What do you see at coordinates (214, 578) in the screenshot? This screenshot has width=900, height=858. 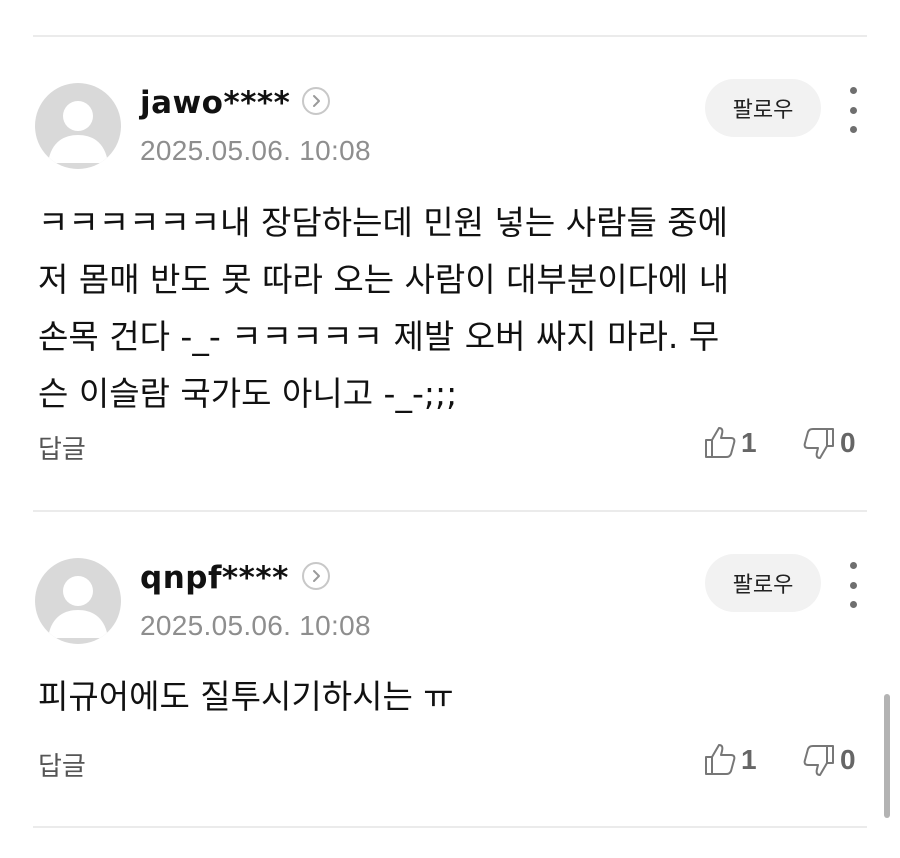 I see `username: qnpf****` at bounding box center [214, 578].